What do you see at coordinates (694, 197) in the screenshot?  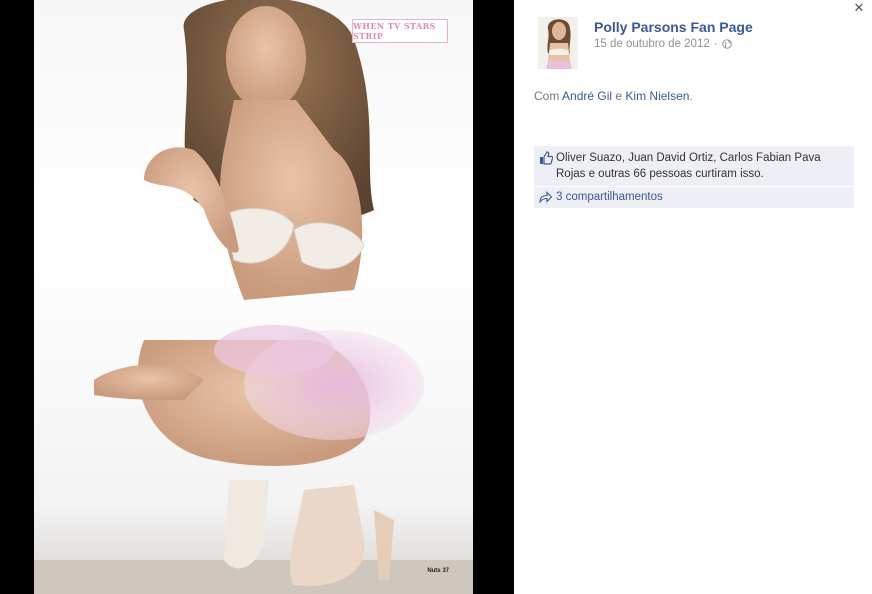 I see `shares-link: 3 compartilhamentos` at bounding box center [694, 197].